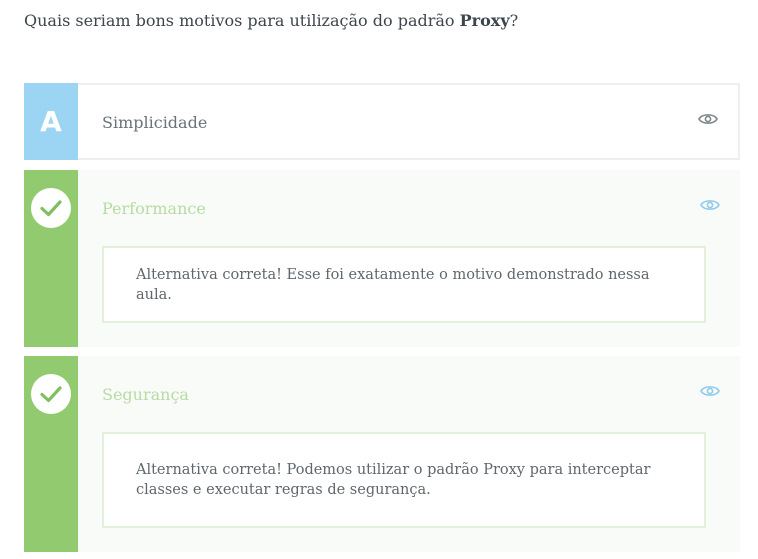 Image resolution: width=758 pixels, height=559 pixels. Describe the element at coordinates (155, 122) in the screenshot. I see `alternative-label: Simplicidade` at that location.